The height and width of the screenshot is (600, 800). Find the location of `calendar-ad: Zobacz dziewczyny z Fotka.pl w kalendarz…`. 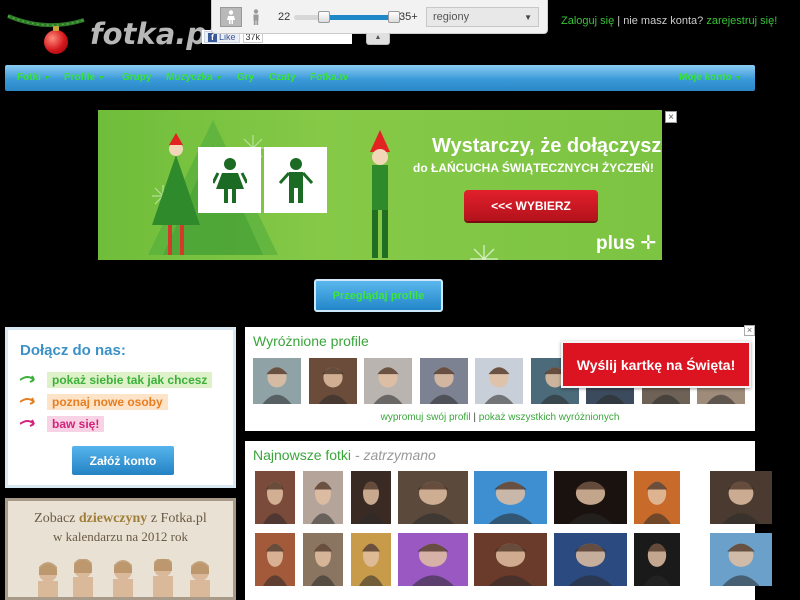

calendar-ad: Zobacz dziewczyny z Fotka.pl w kalendarz… is located at coordinates (120, 549).